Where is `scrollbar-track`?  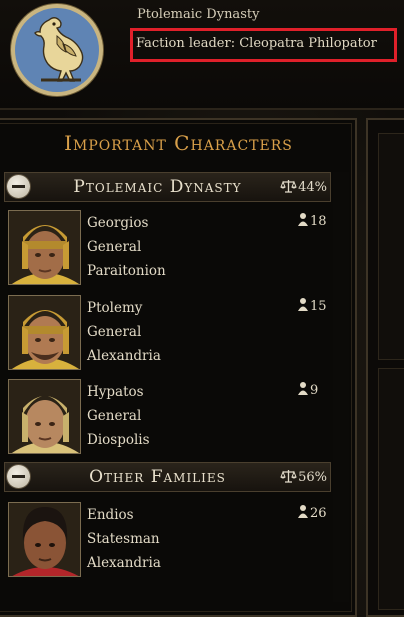 scrollbar-track is located at coordinates (341, 387).